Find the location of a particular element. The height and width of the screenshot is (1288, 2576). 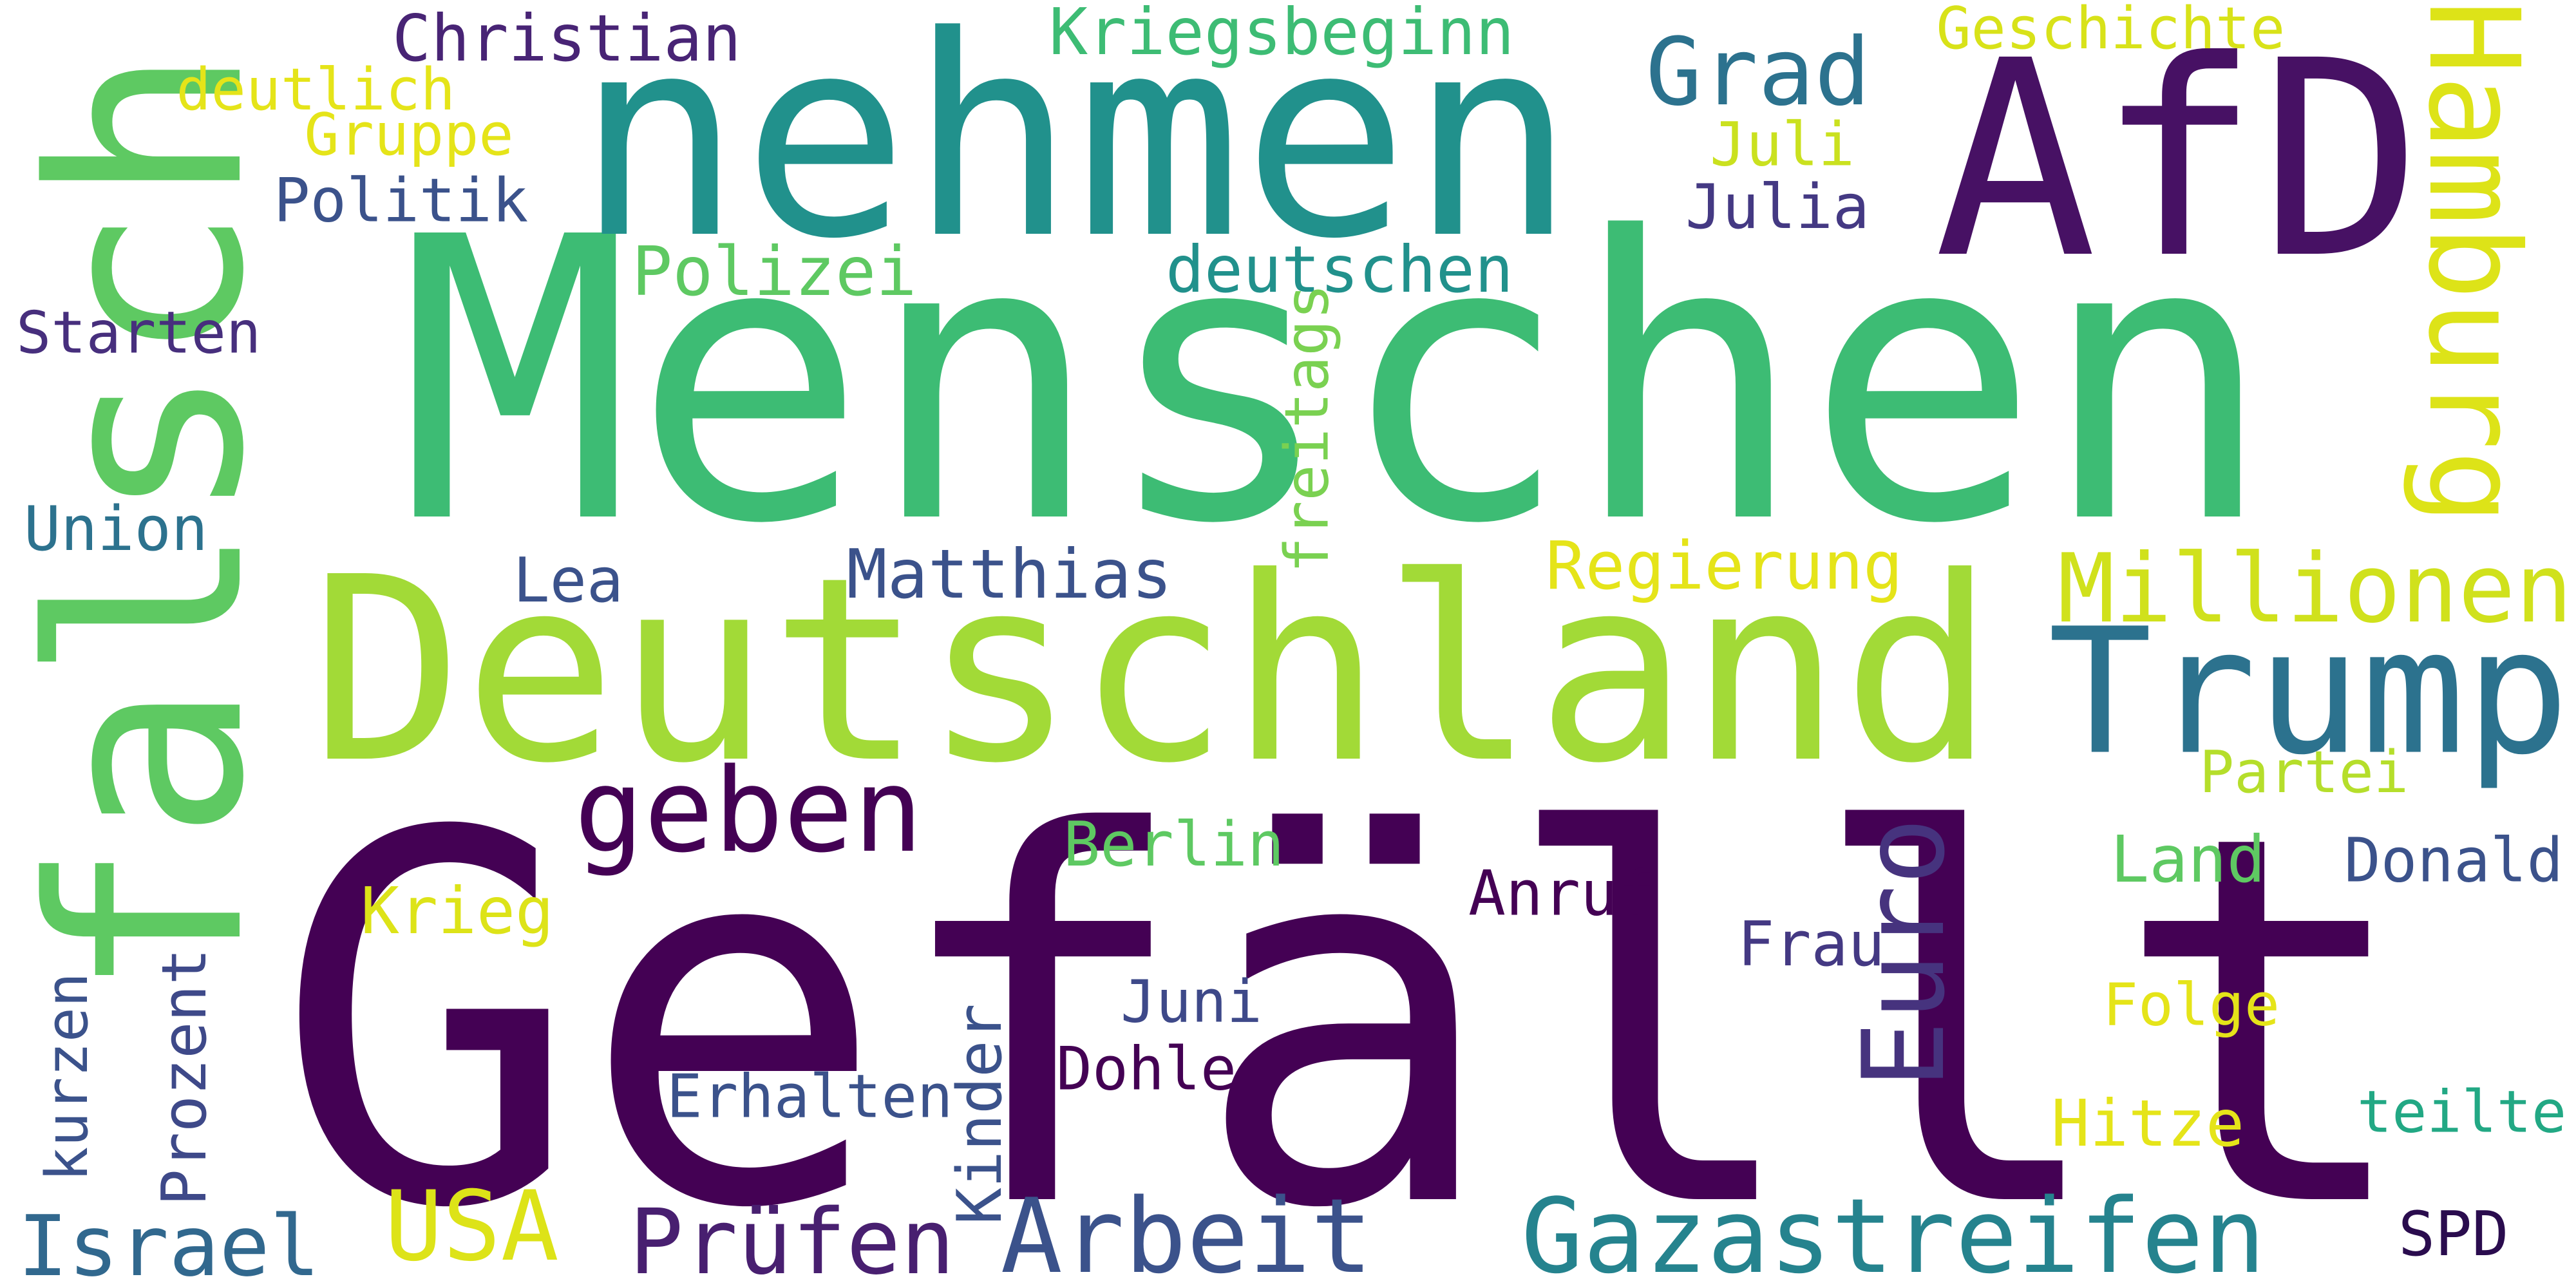

word-juli: Juli is located at coordinates (1783, 144).